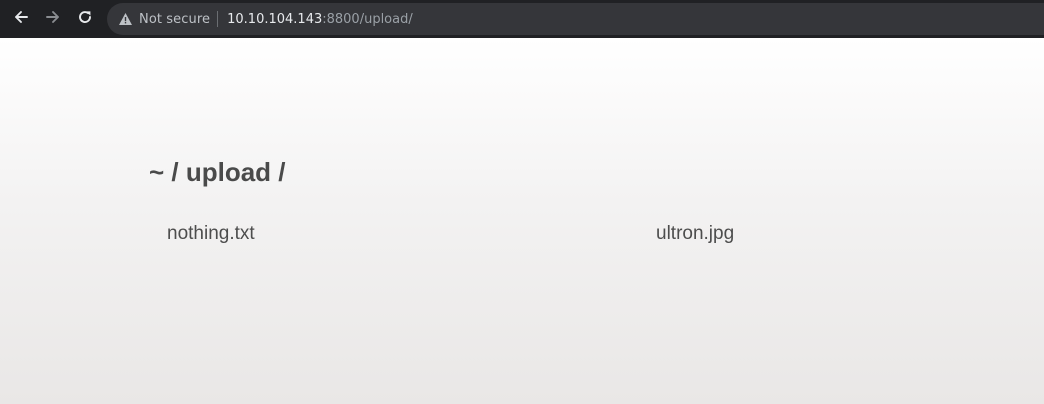  I want to click on back-icon, so click(21, 19).